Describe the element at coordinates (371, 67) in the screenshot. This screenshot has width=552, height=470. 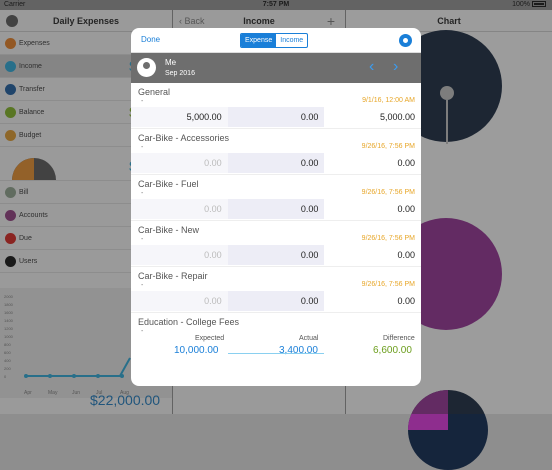
I see `prev-month-icon: ‹` at that location.